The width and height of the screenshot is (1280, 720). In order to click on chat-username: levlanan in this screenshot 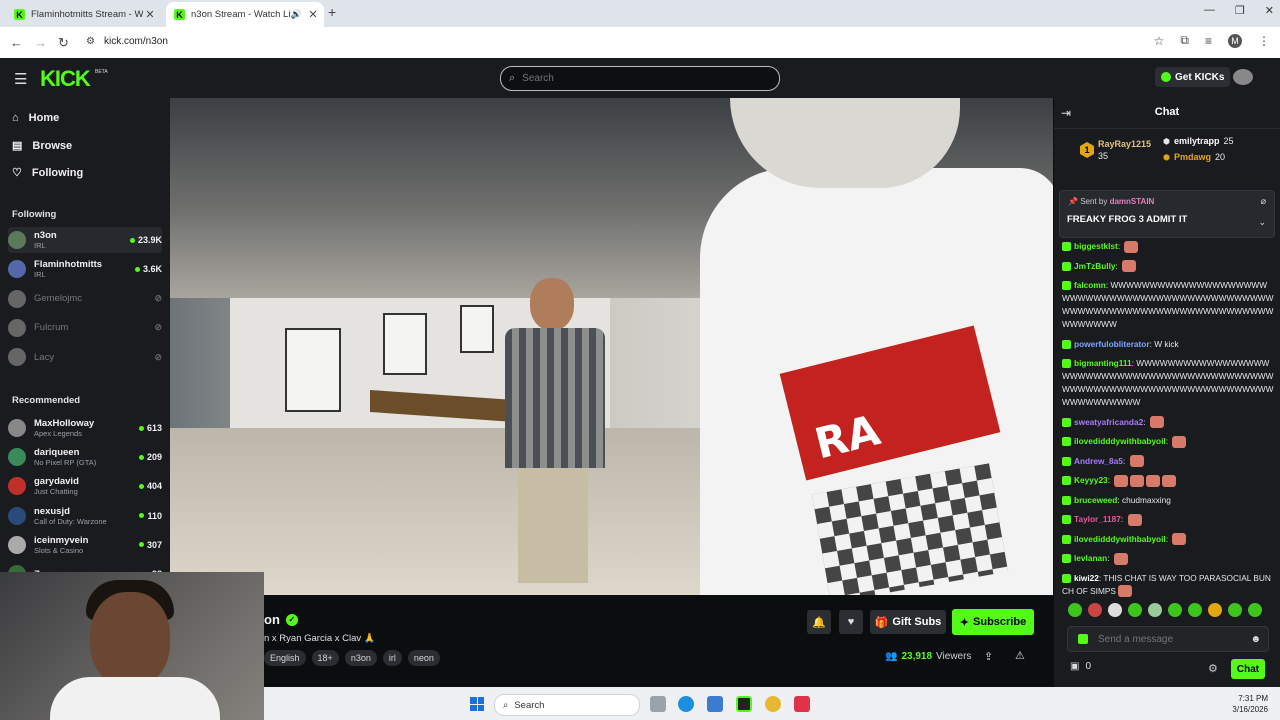, I will do `click(1090, 558)`.